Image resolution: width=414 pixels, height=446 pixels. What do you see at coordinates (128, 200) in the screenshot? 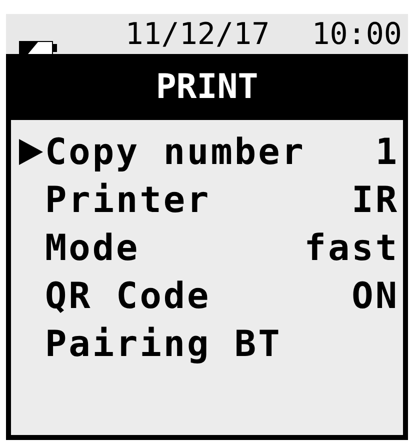
I see `menu-item: Printer` at bounding box center [128, 200].